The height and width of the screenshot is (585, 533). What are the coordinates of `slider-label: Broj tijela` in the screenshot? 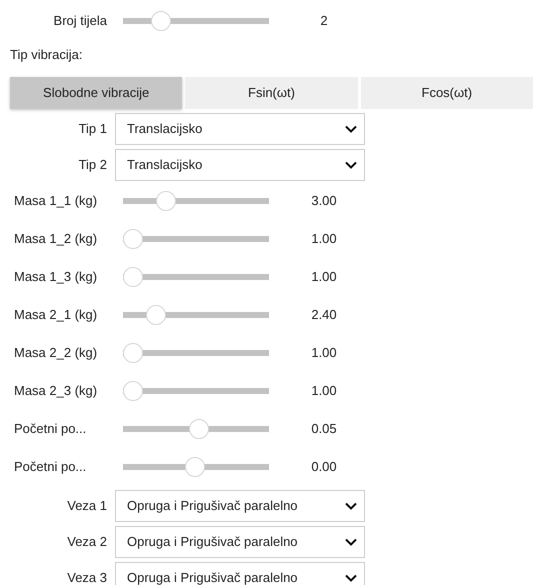 It's located at (79, 21).